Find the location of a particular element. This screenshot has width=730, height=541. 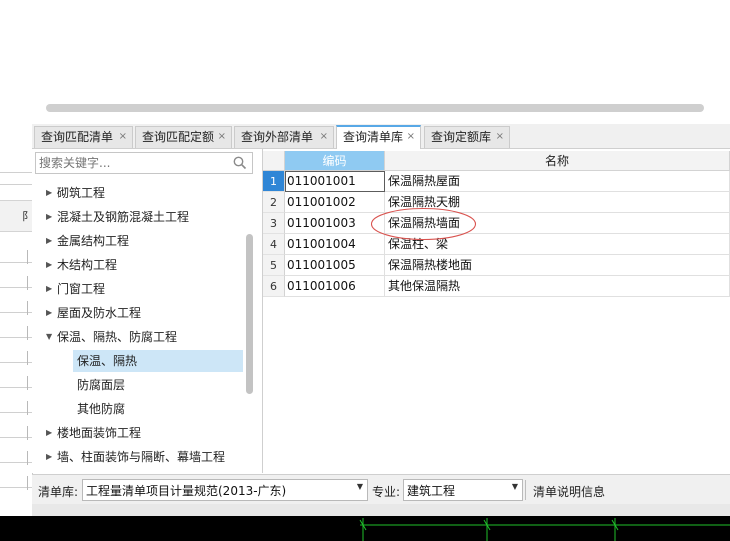

search-icon is located at coordinates (240, 163).